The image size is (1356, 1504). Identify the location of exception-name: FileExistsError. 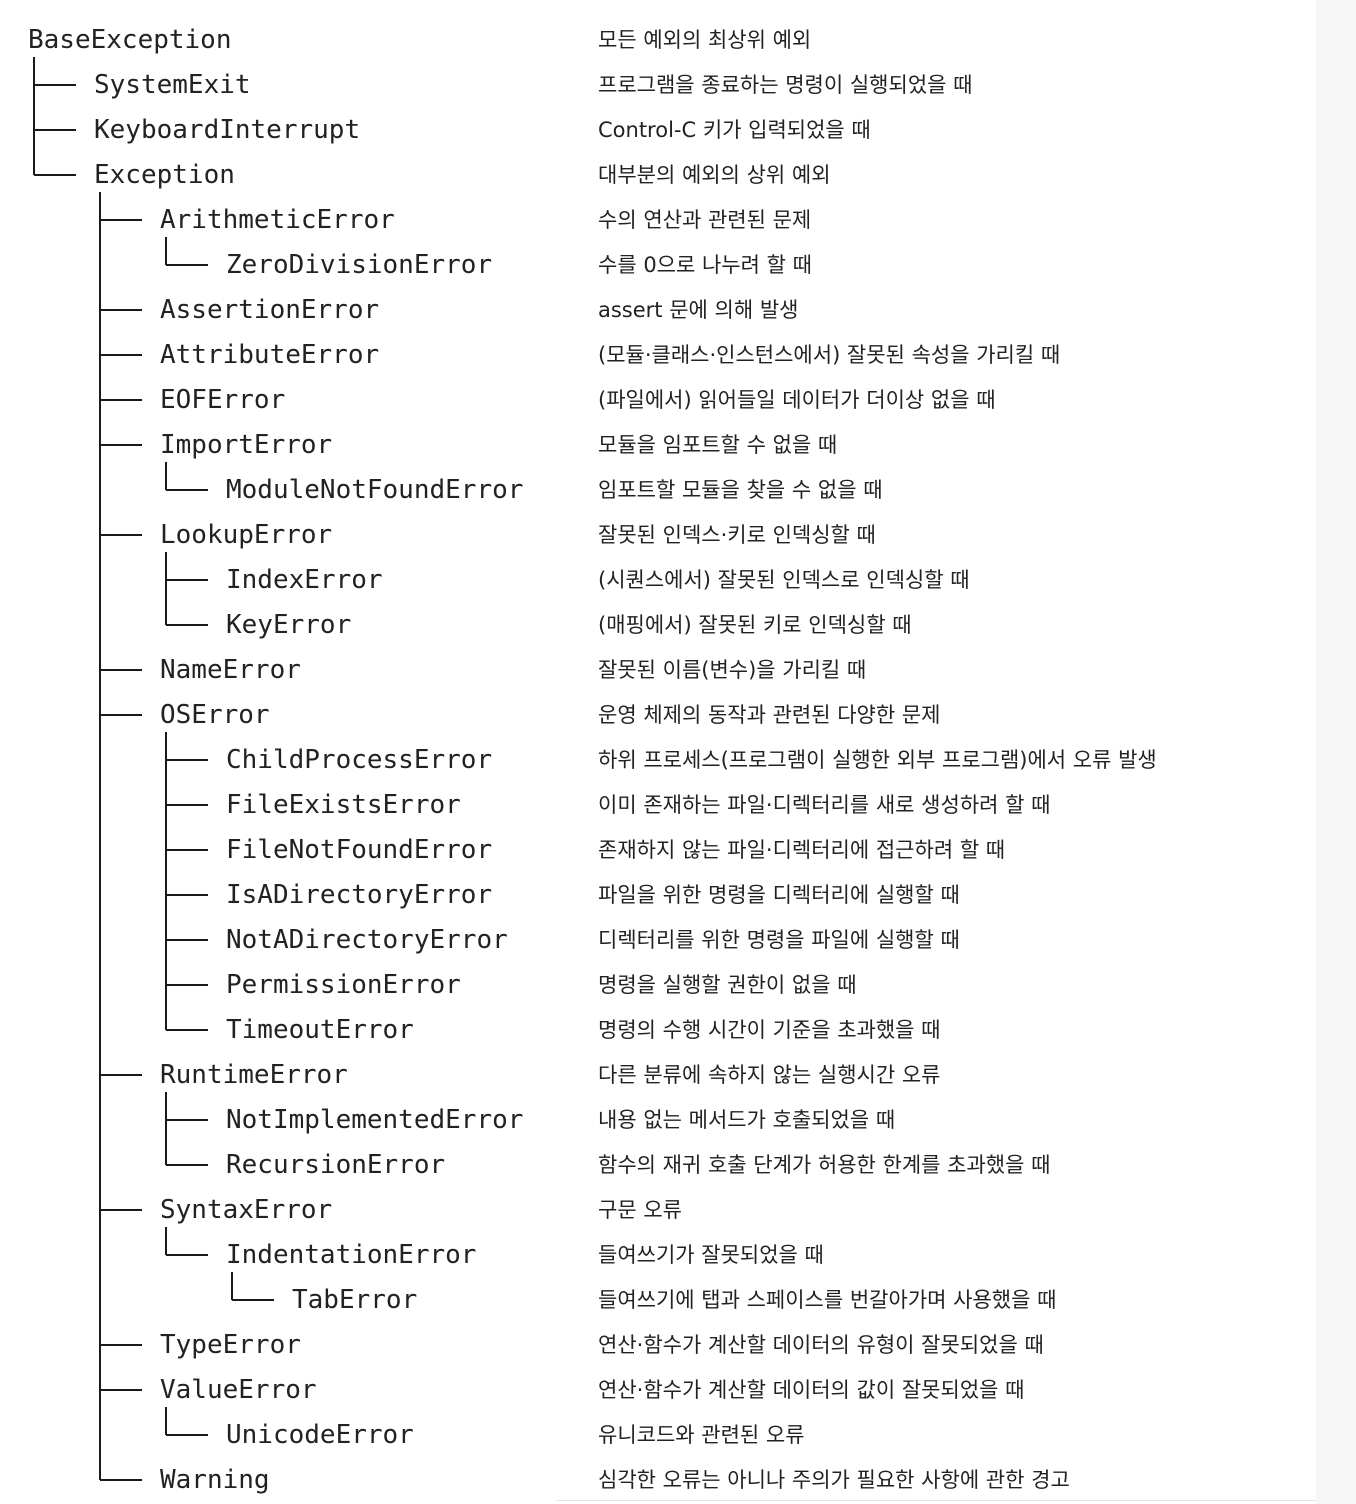
(343, 805).